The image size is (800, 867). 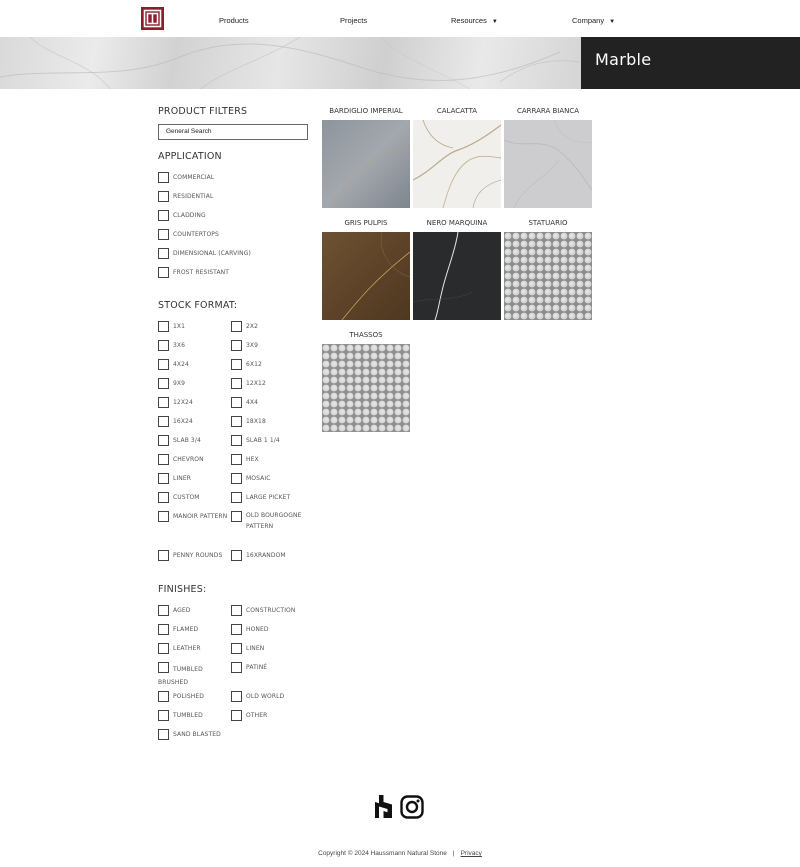 I want to click on checkbox-label: 4X24, so click(x=181, y=364).